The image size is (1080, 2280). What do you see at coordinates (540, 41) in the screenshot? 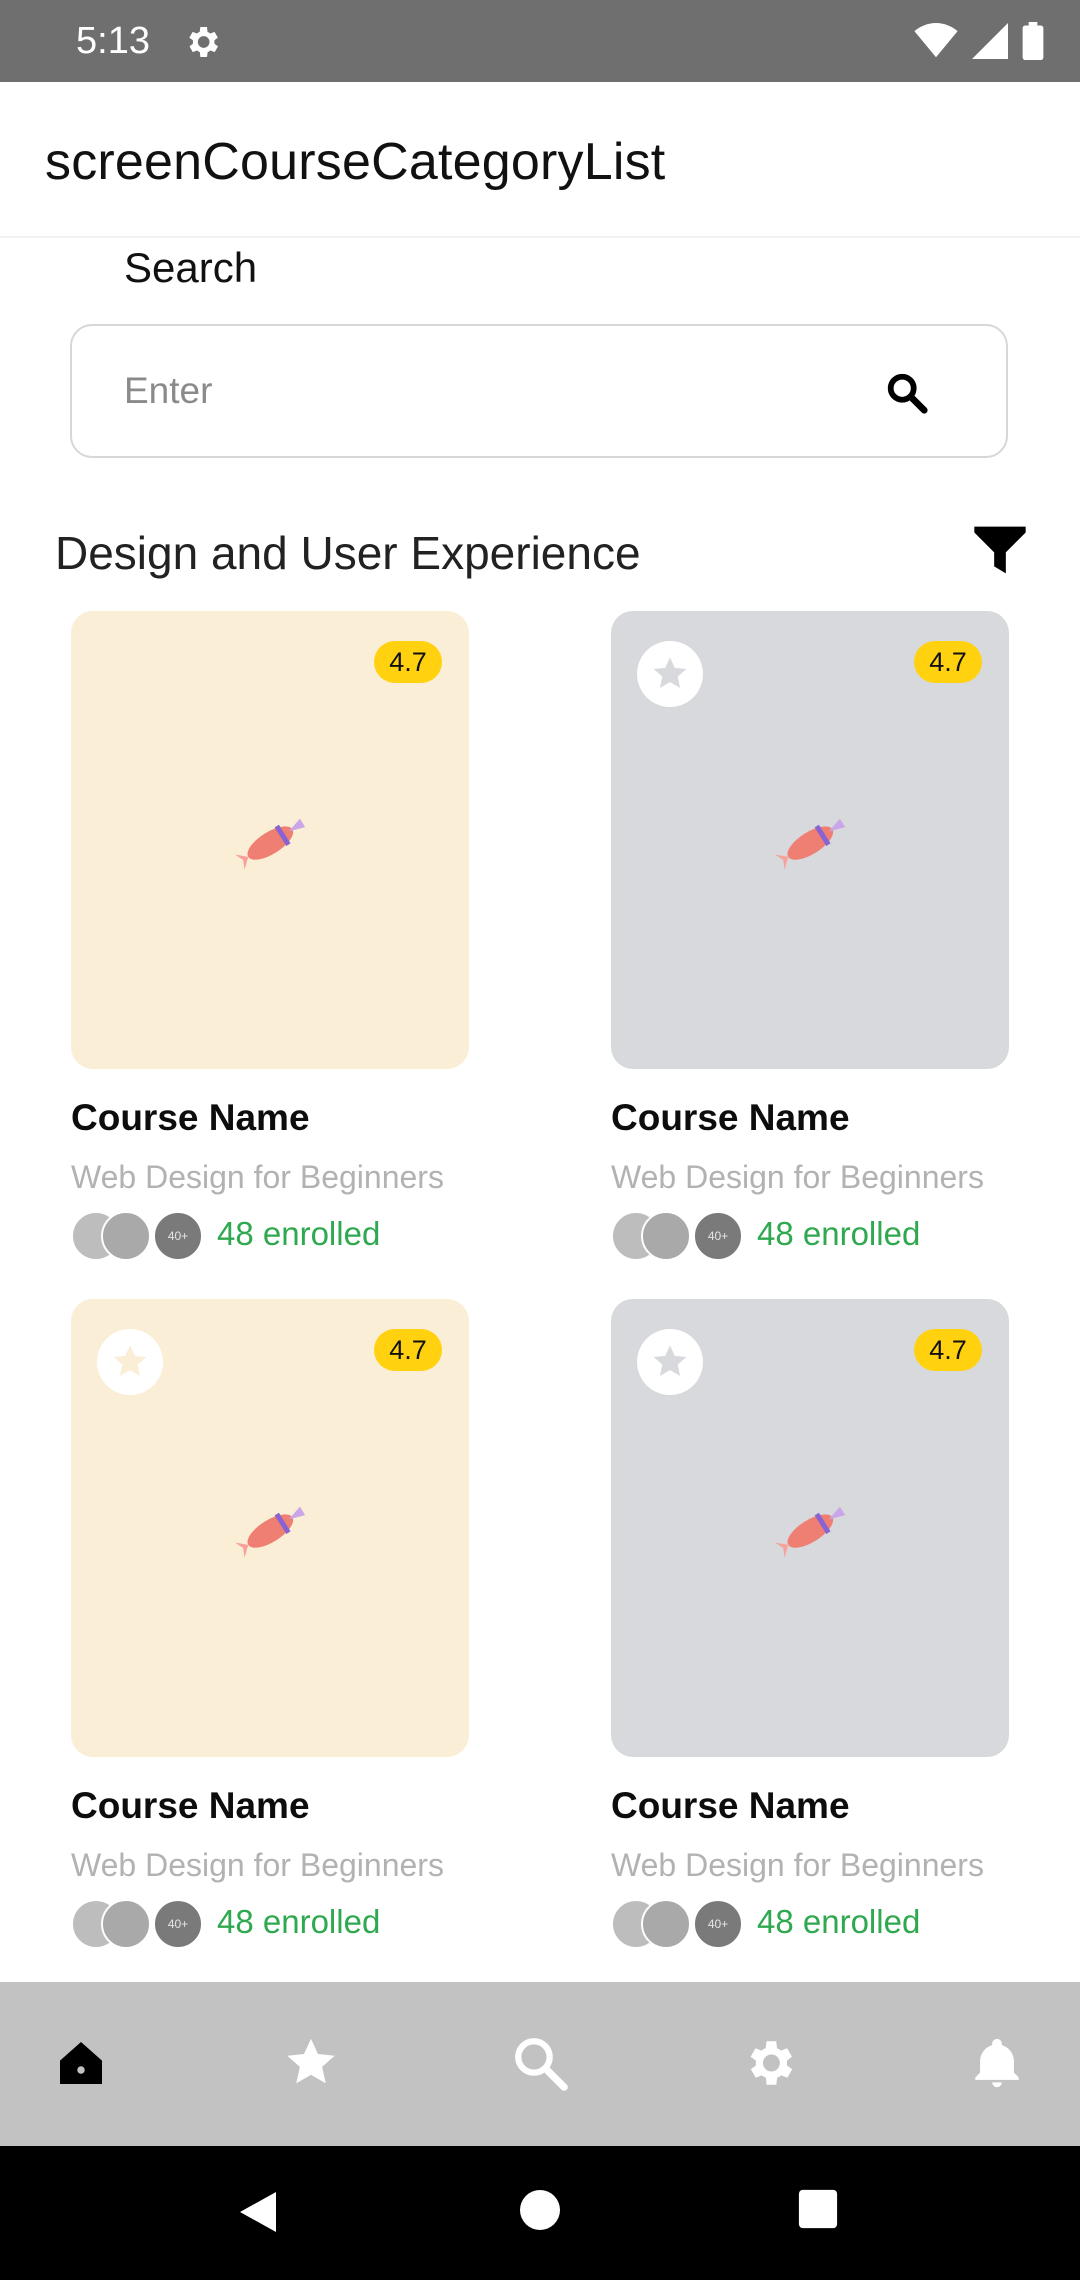
I see `status-bar: 5:13` at bounding box center [540, 41].